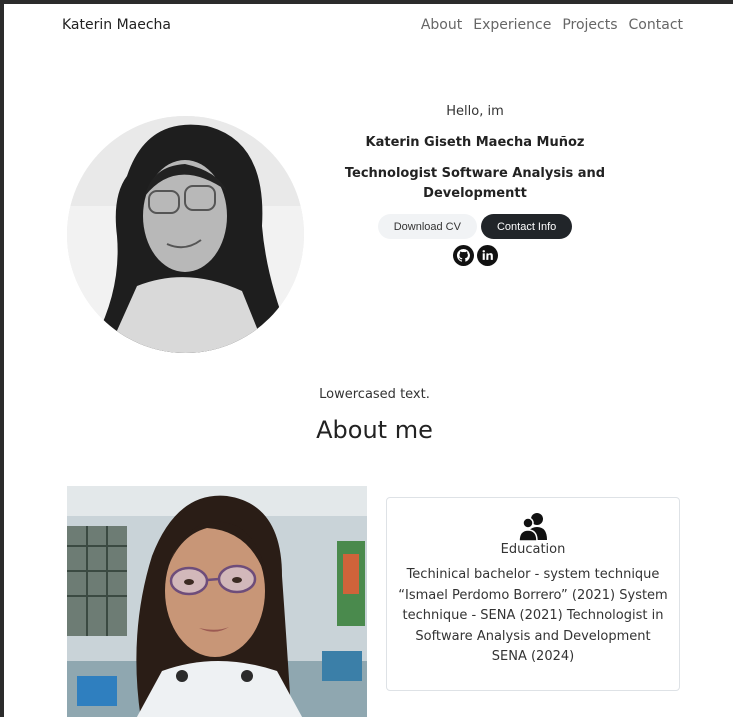 This screenshot has width=733, height=717. I want to click on brand-link: Katerin Maecha, so click(116, 25).